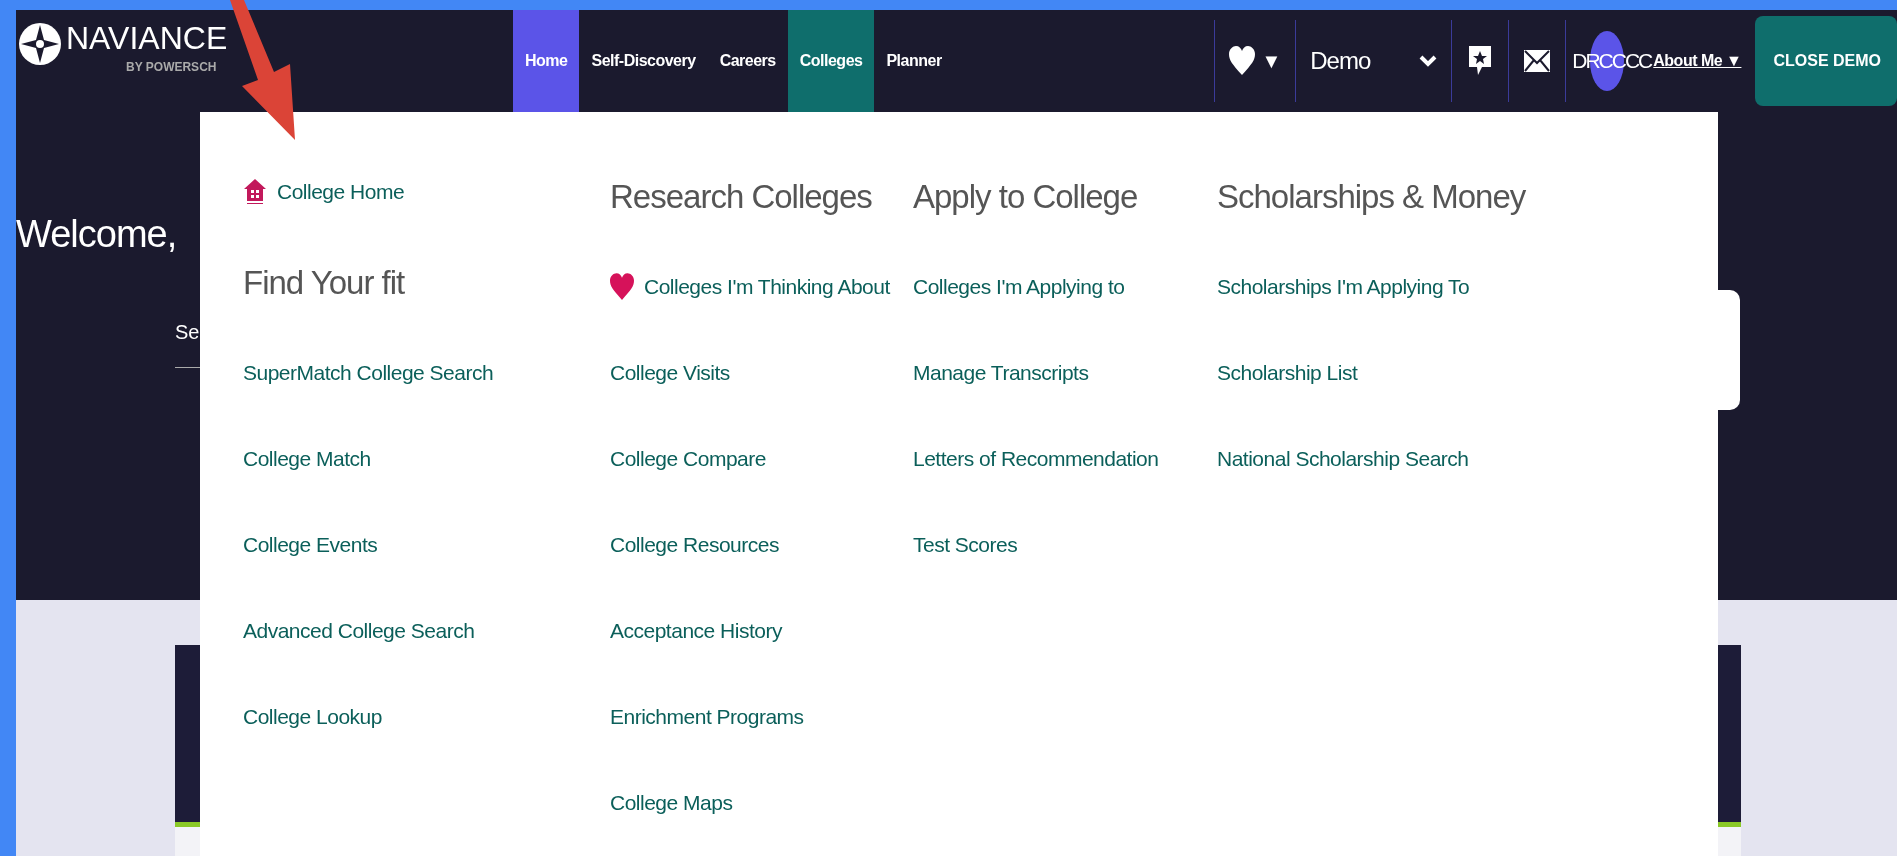  What do you see at coordinates (965, 545) in the screenshot?
I see `menu-link: Test Scores` at bounding box center [965, 545].